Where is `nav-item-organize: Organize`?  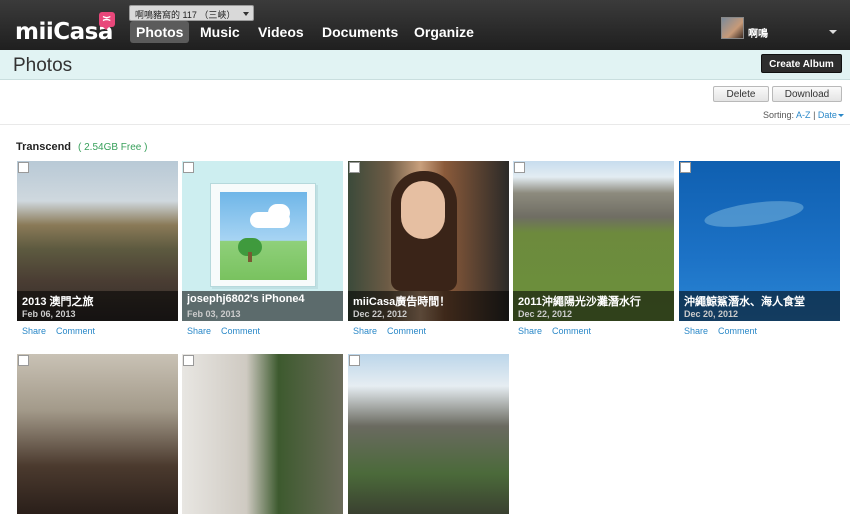
nav-item-organize: Organize is located at coordinates (444, 32).